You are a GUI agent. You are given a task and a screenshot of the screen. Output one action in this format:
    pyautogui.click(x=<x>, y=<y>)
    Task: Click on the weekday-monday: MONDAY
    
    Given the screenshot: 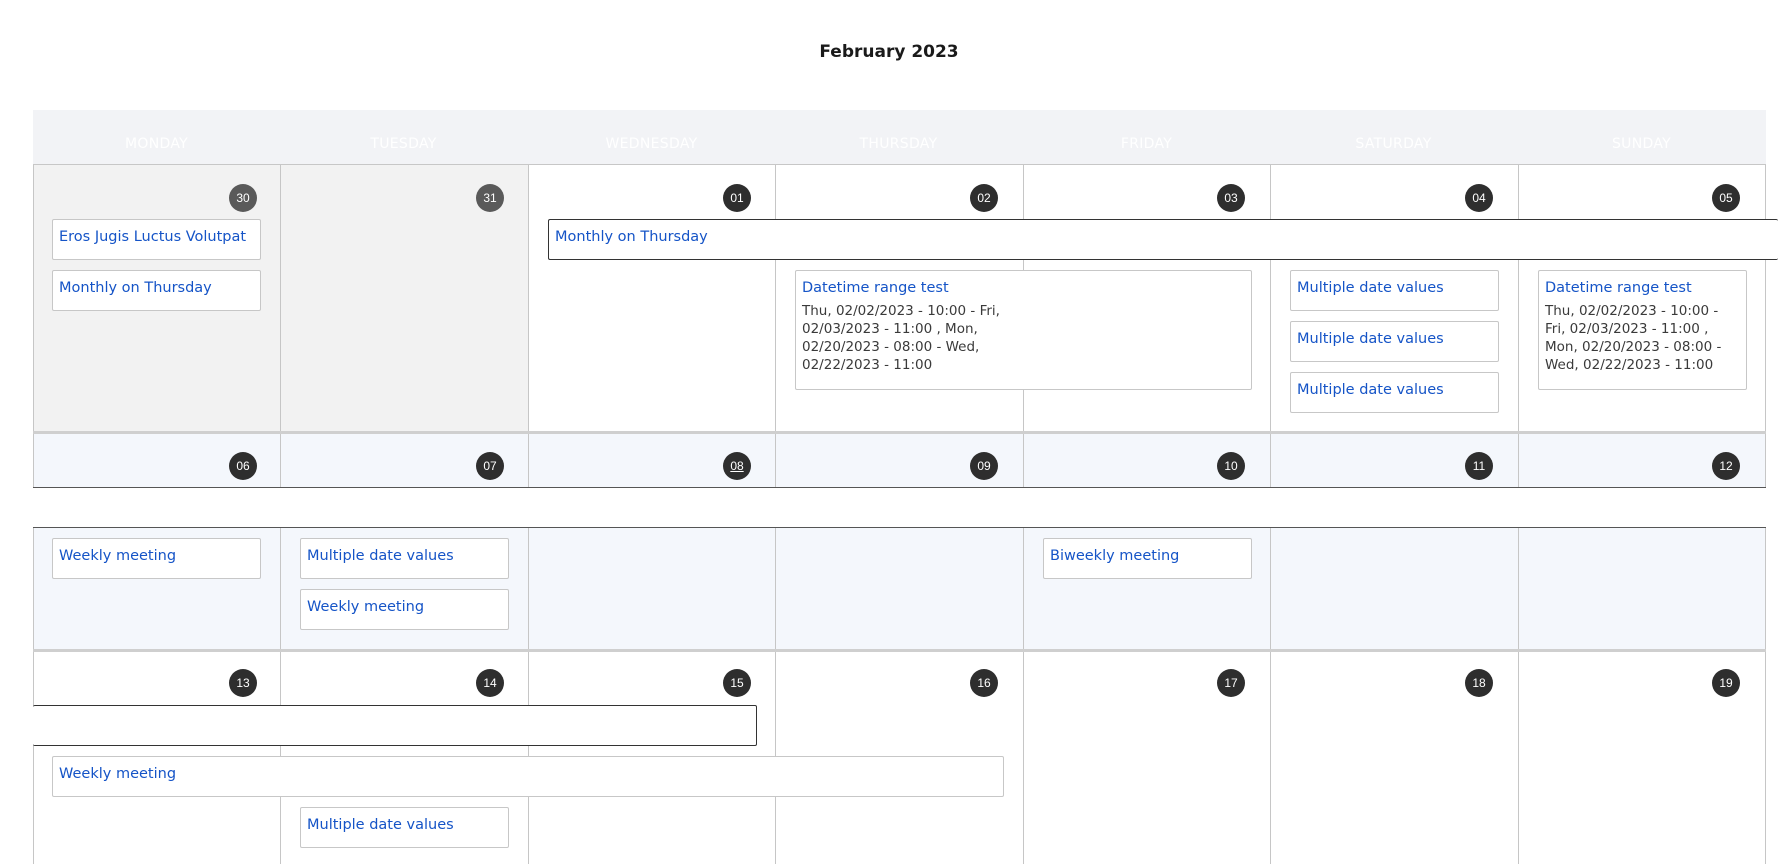 What is the action you would take?
    pyautogui.click(x=156, y=144)
    